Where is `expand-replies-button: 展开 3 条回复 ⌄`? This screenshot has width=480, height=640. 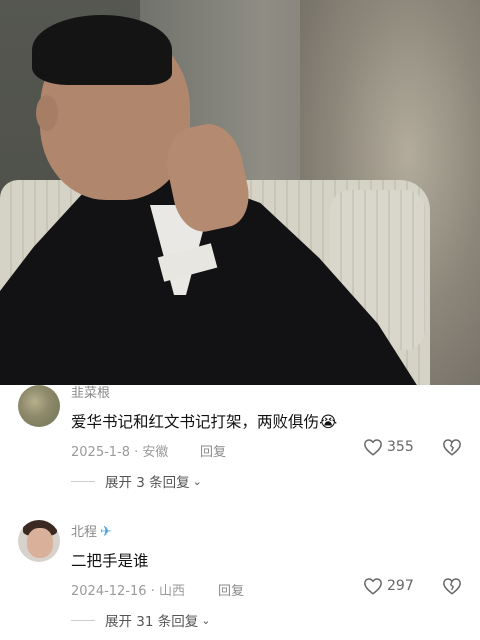 expand-replies-button: 展开 3 条回复 ⌄ is located at coordinates (136, 481).